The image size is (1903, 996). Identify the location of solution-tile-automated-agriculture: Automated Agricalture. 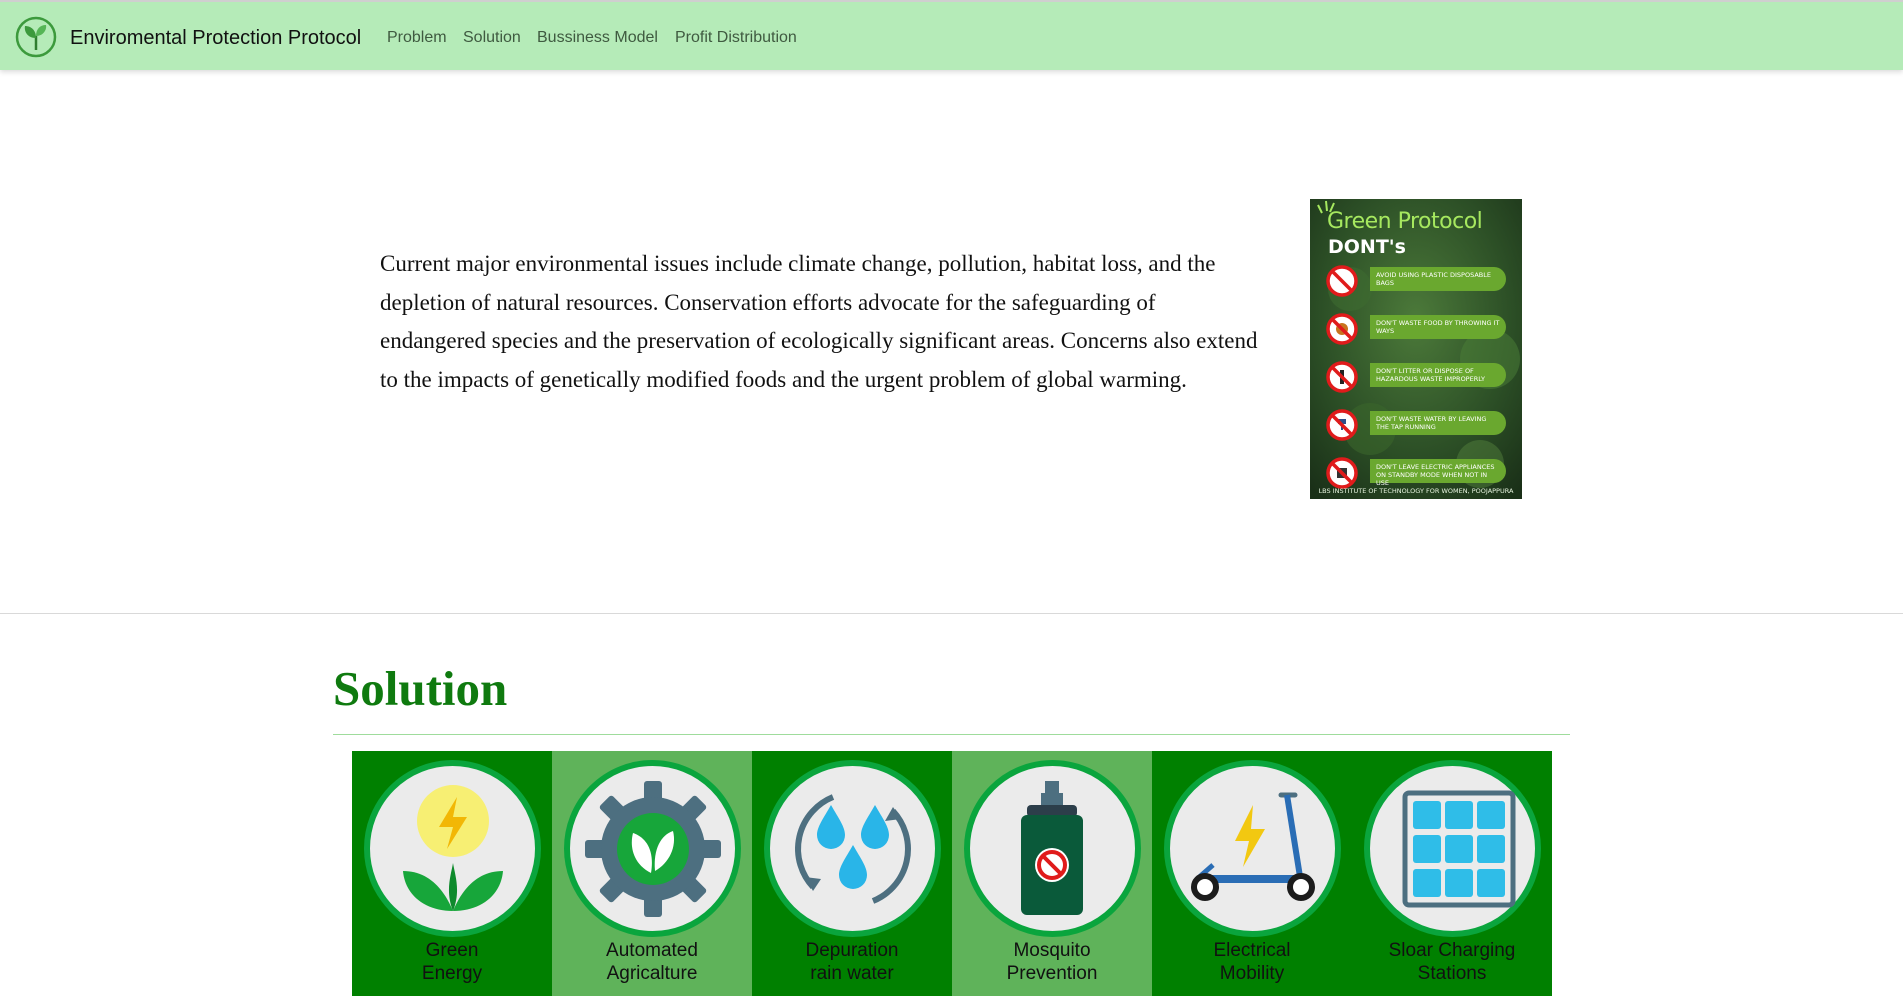
(652, 873).